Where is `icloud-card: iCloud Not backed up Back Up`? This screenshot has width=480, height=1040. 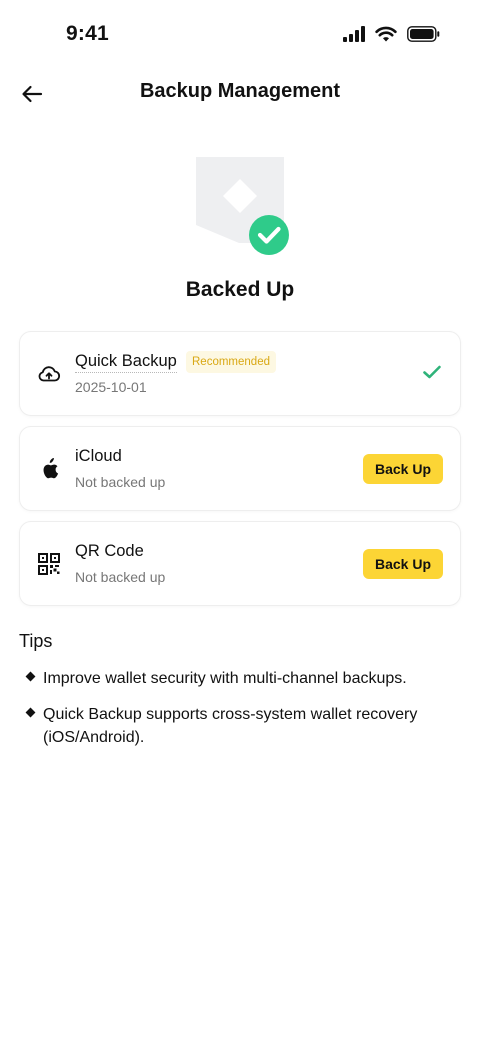
icloud-card: iCloud Not backed up Back Up is located at coordinates (240, 468).